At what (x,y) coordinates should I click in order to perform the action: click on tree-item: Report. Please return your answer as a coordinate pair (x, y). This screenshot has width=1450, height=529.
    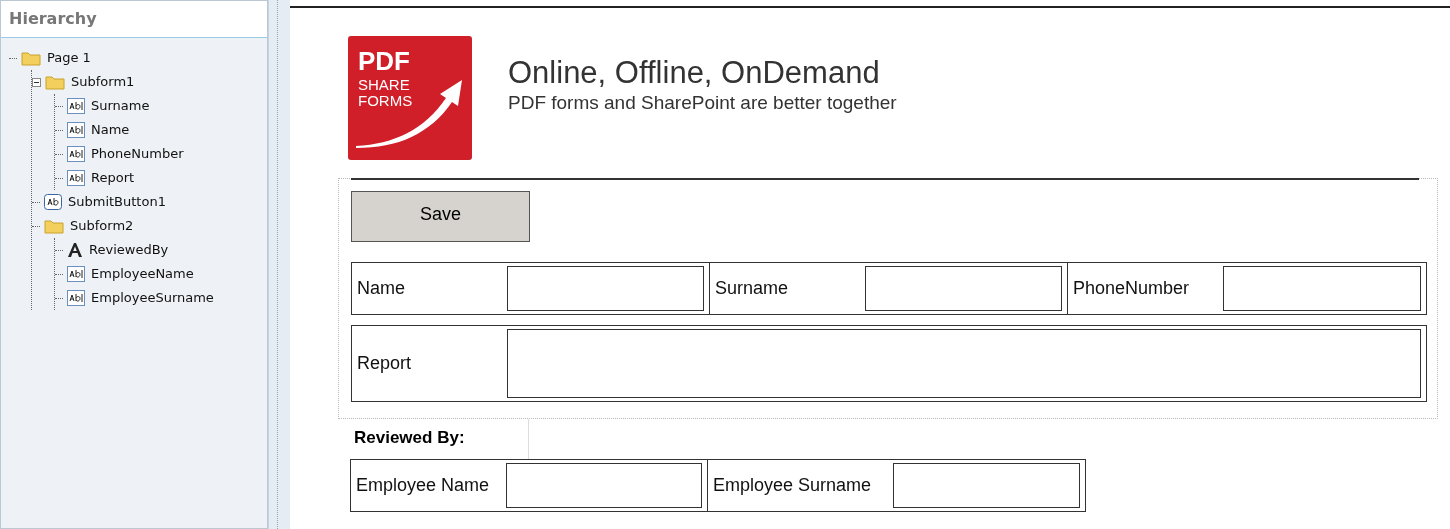
    Looking at the image, I should click on (113, 178).